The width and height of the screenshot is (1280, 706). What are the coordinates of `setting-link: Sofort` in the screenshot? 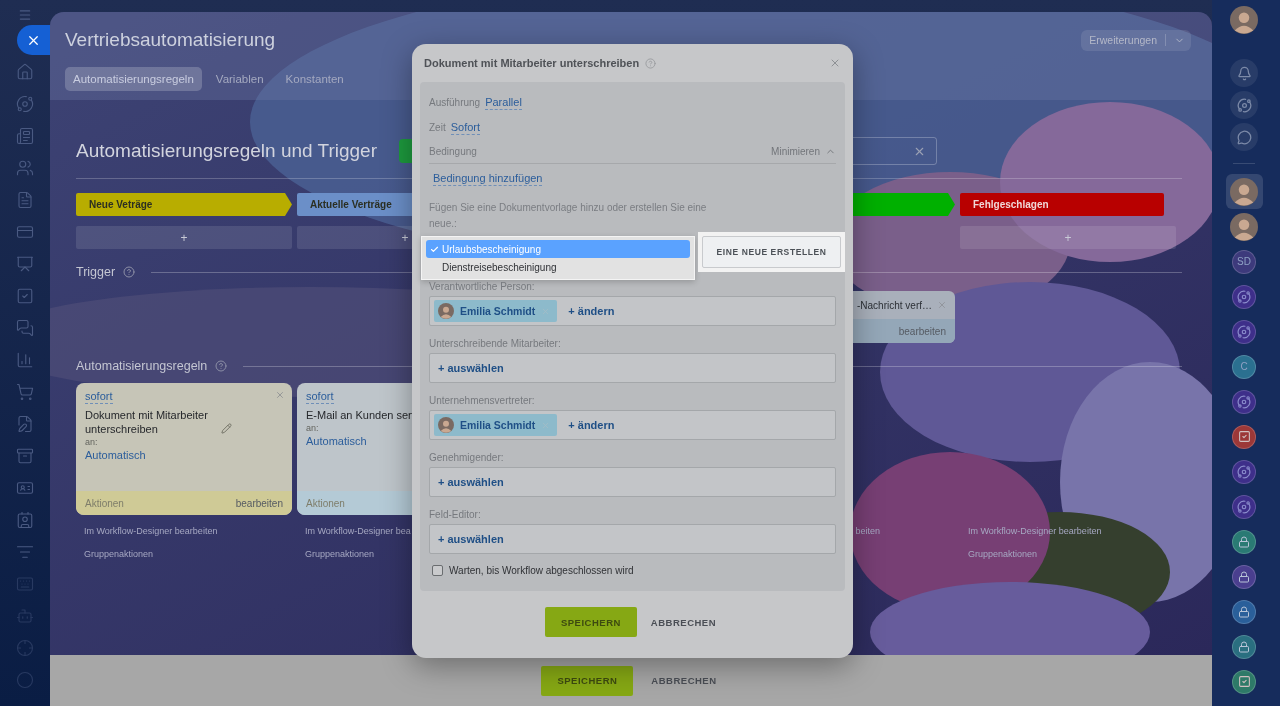 It's located at (465, 127).